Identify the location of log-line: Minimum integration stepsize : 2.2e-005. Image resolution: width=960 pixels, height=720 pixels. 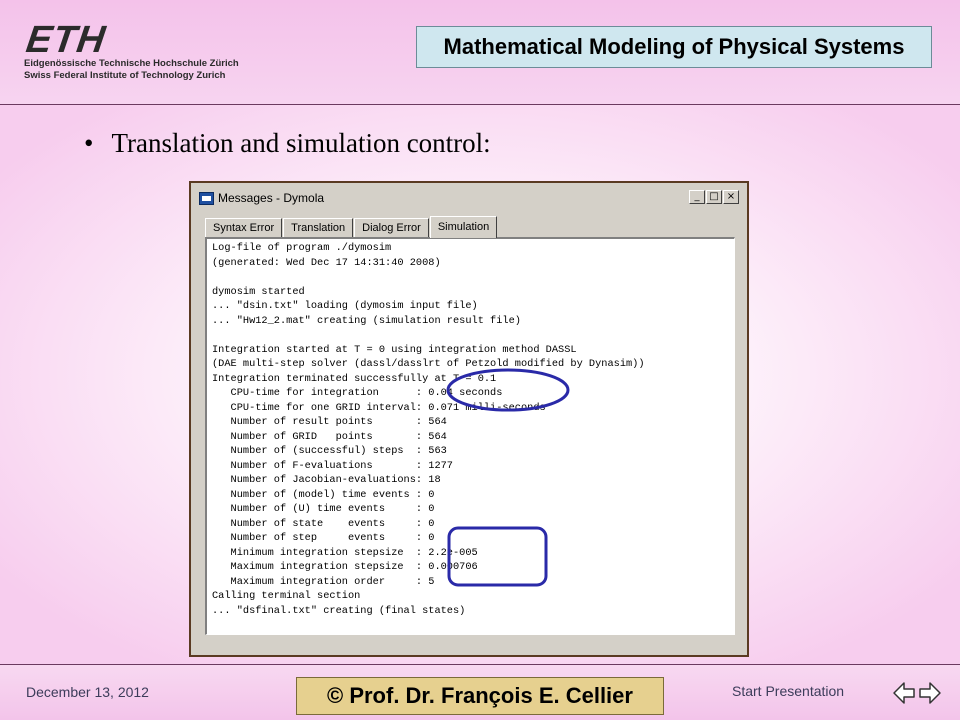
(345, 552).